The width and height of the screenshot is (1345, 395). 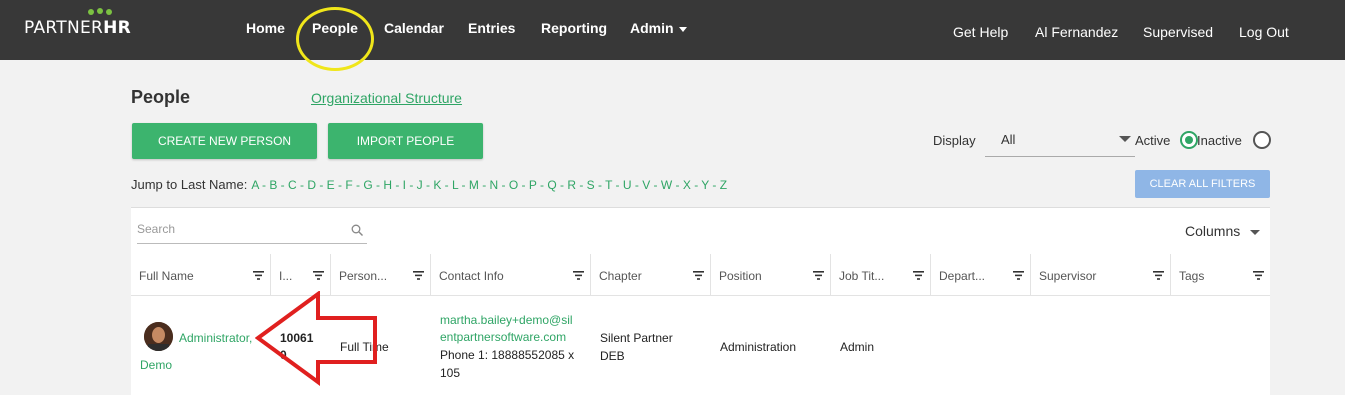 What do you see at coordinates (652, 28) in the screenshot?
I see `nav-admin-label: Admin` at bounding box center [652, 28].